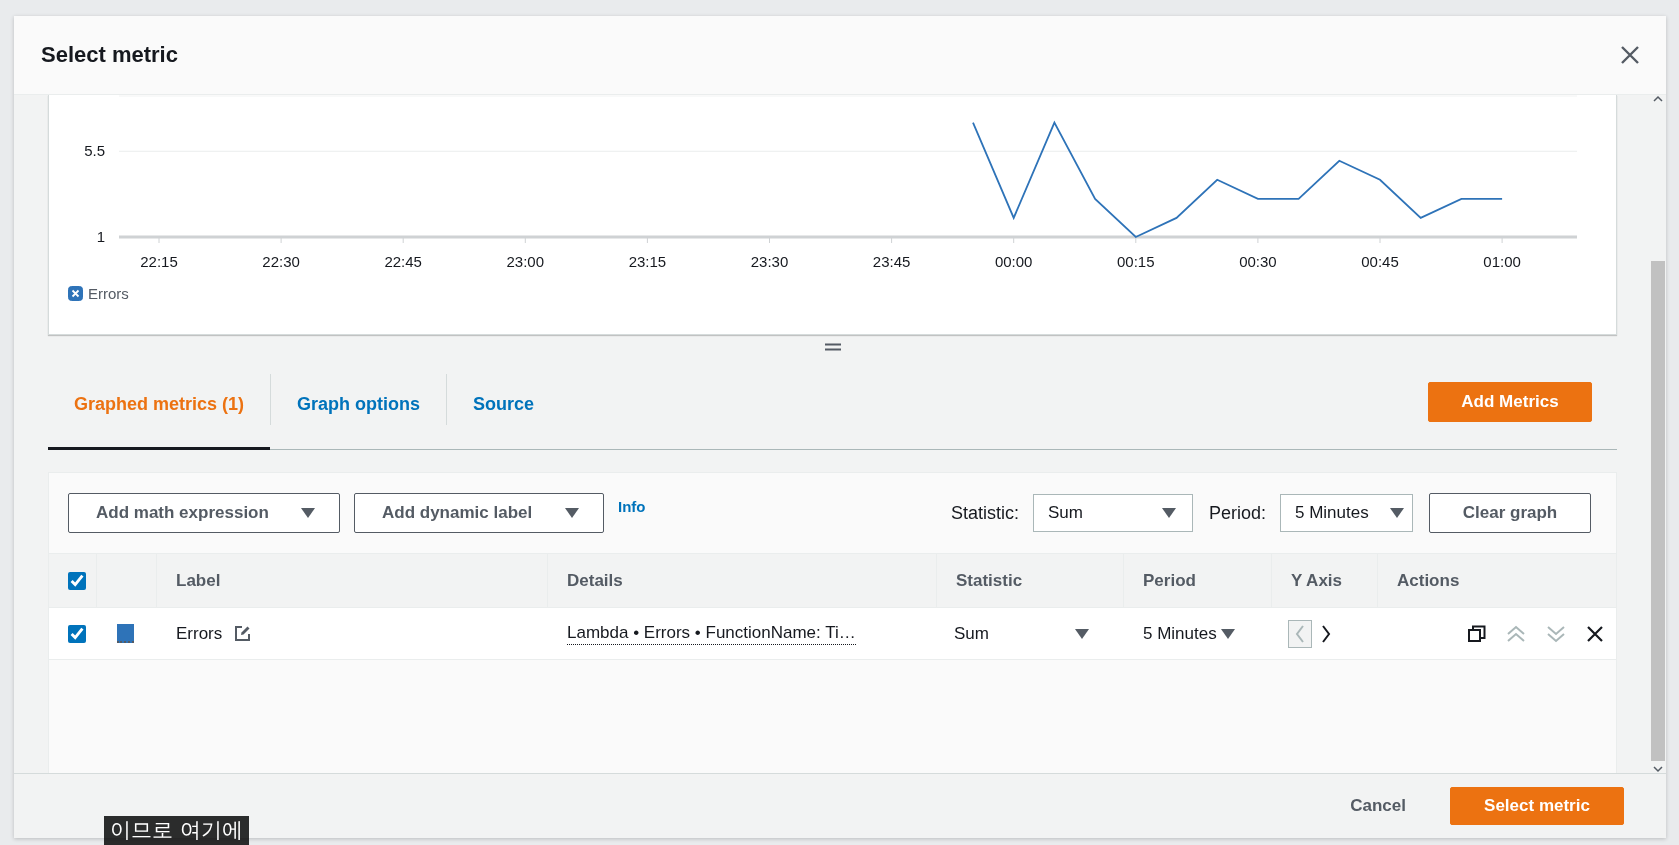 This screenshot has width=1679, height=845. I want to click on legend-label: Errors, so click(108, 293).